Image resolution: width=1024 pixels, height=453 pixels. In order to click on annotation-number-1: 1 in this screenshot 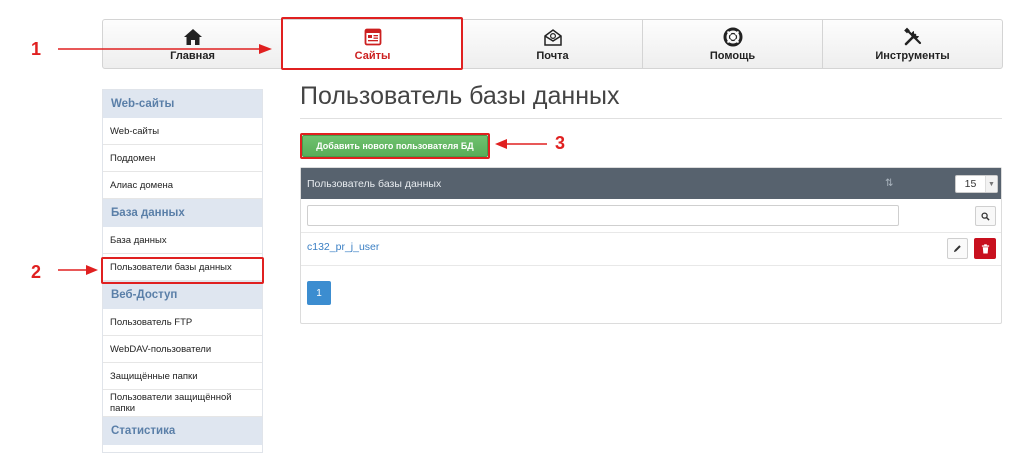, I will do `click(36, 49)`.